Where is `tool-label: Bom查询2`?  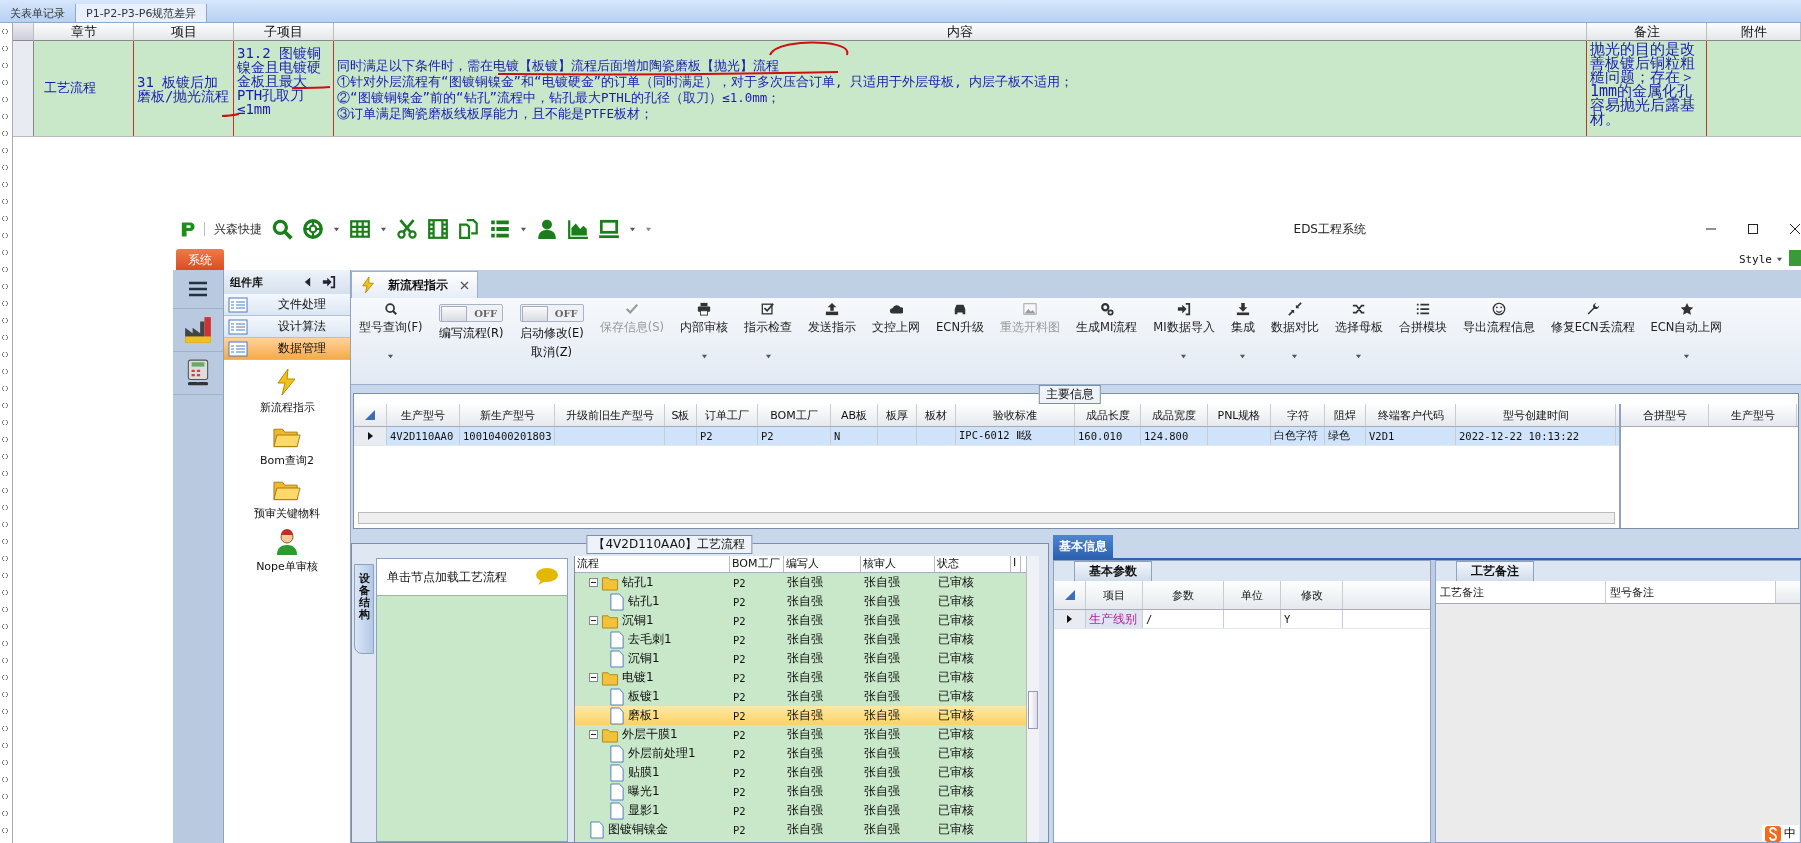
tool-label: Bom查询2 is located at coordinates (287, 460).